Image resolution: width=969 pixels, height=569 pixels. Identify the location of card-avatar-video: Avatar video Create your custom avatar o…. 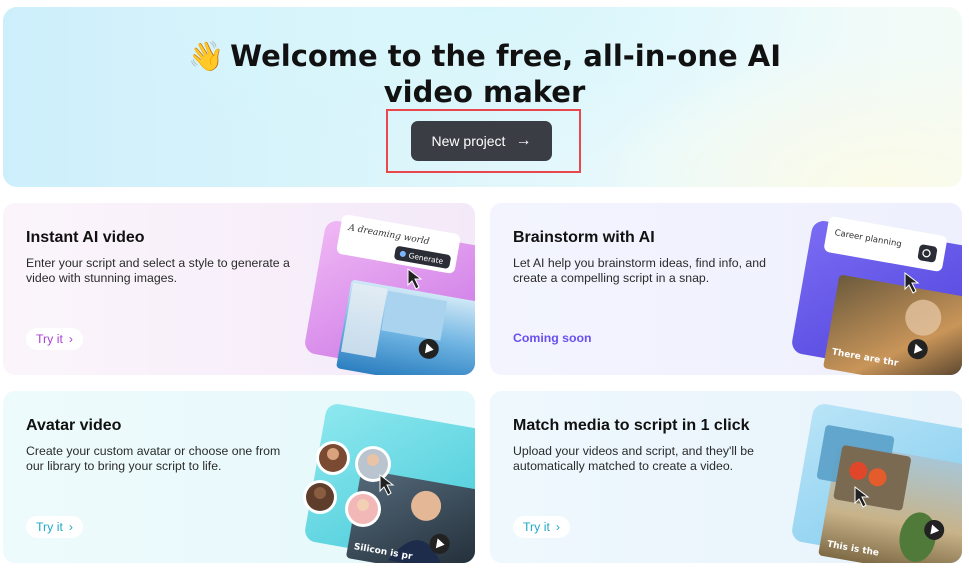
(239, 477).